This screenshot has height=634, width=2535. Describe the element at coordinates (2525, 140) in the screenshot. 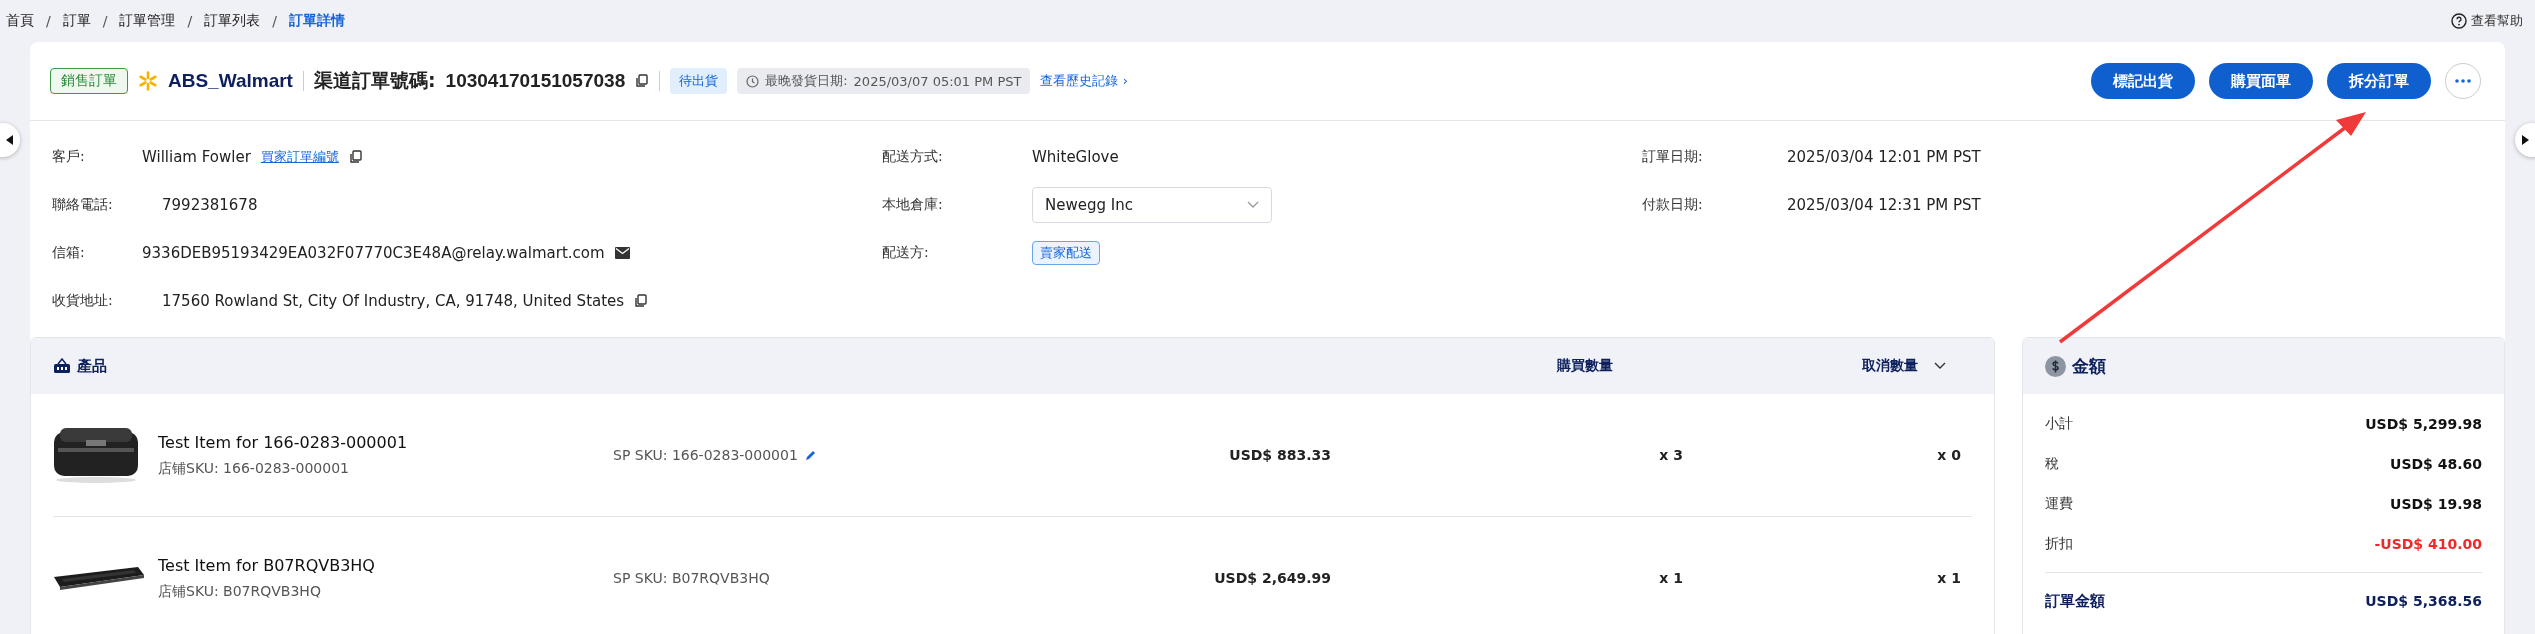

I see `triangle-right-icon` at that location.